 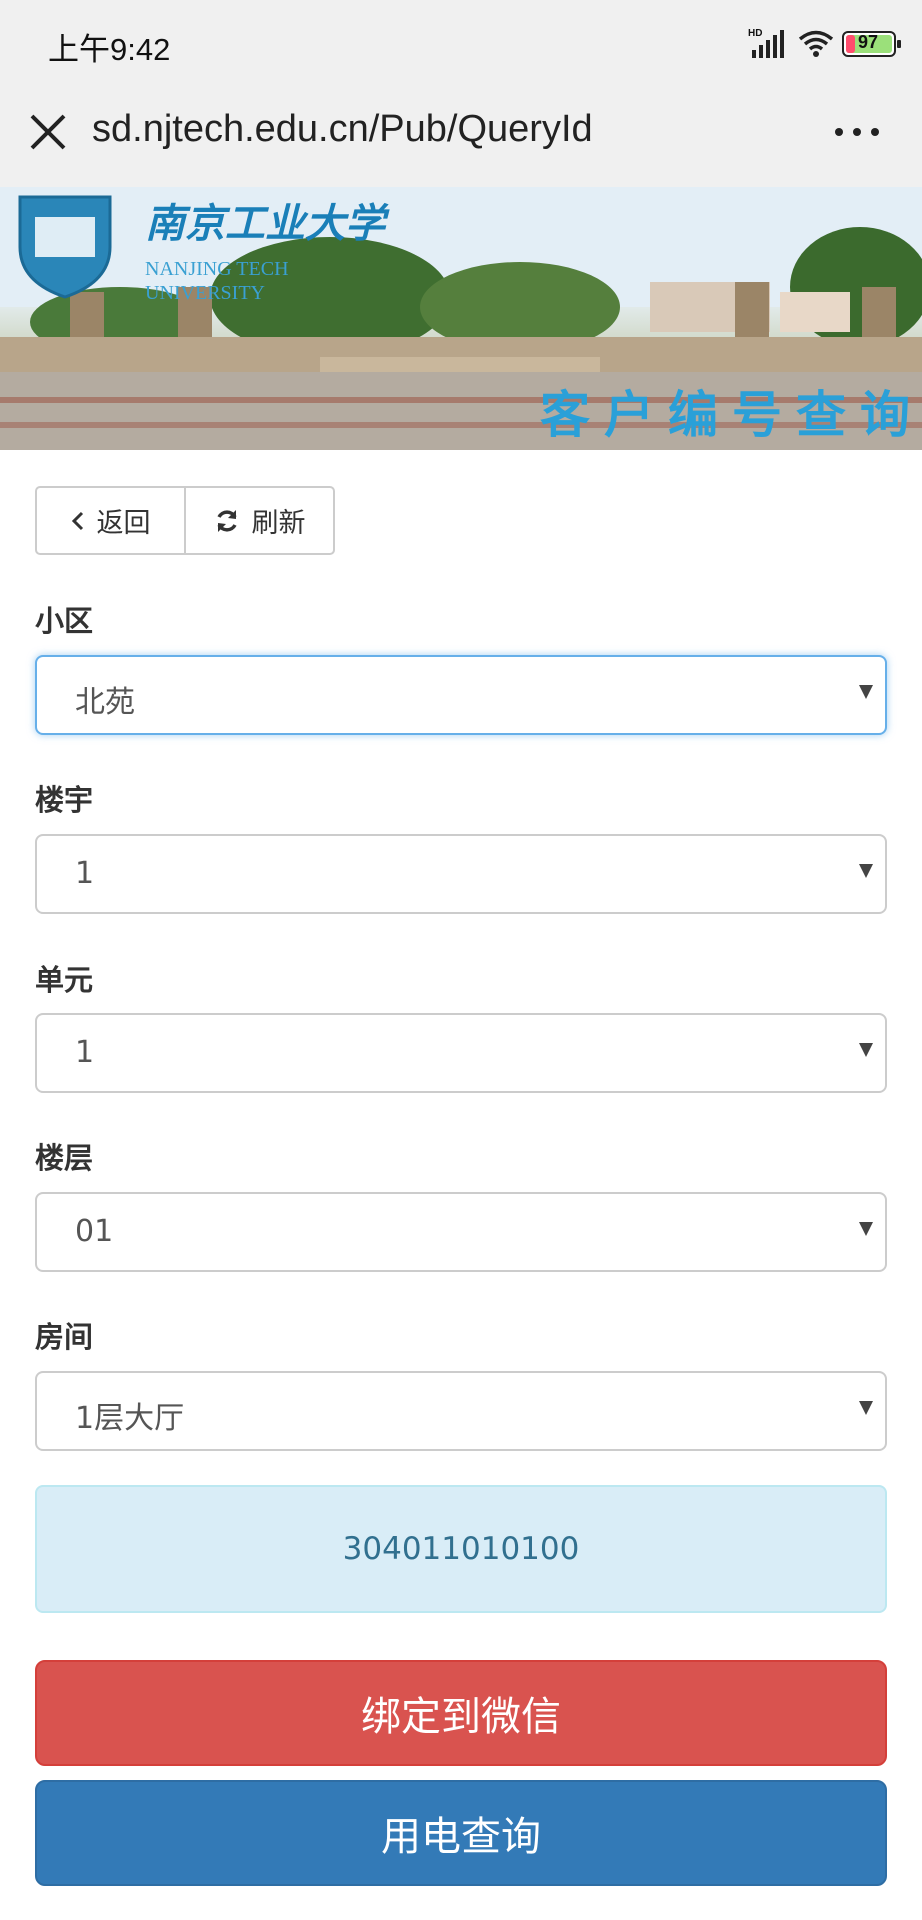 What do you see at coordinates (123, 523) in the screenshot?
I see `back-label: 返回` at bounding box center [123, 523].